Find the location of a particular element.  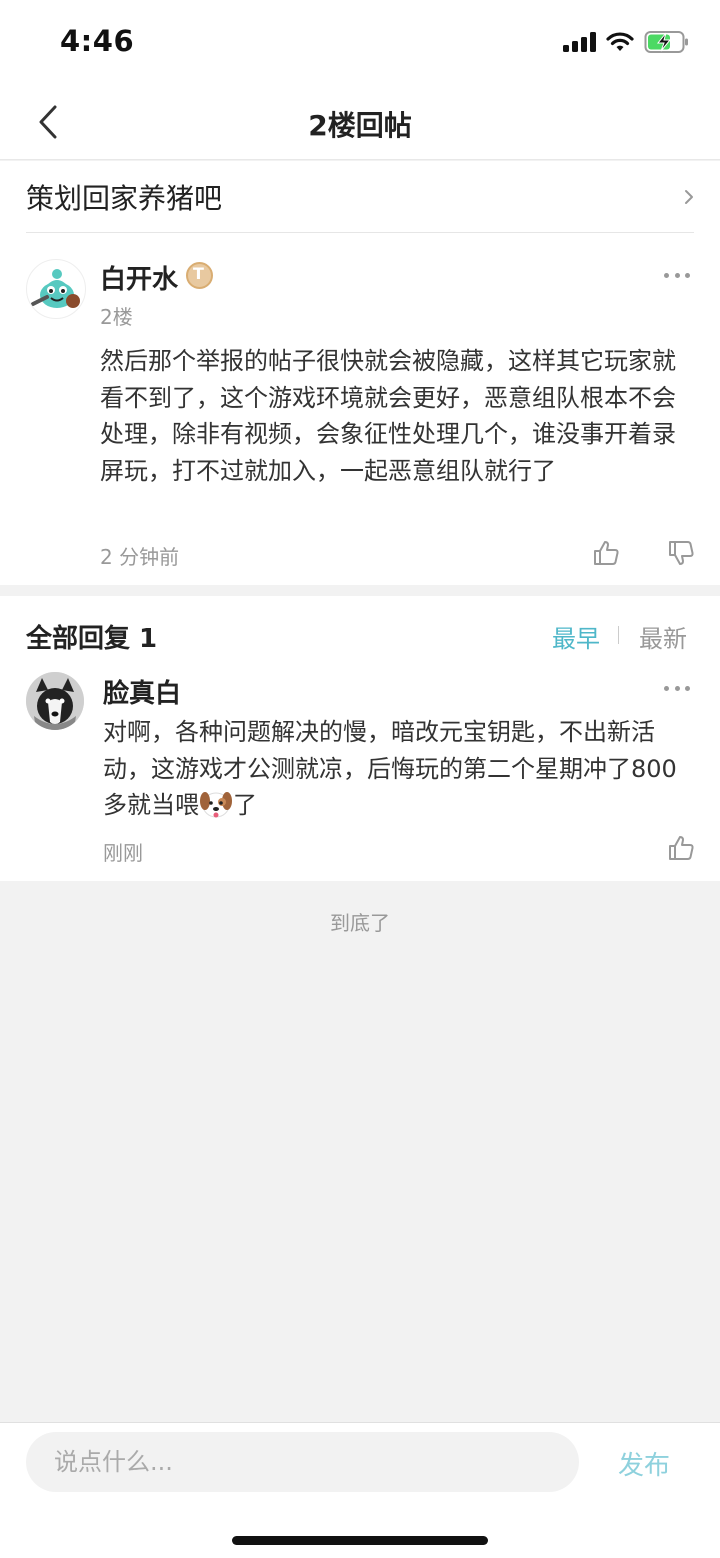

forum-name: 策划回家养猪吧 is located at coordinates (124, 198).